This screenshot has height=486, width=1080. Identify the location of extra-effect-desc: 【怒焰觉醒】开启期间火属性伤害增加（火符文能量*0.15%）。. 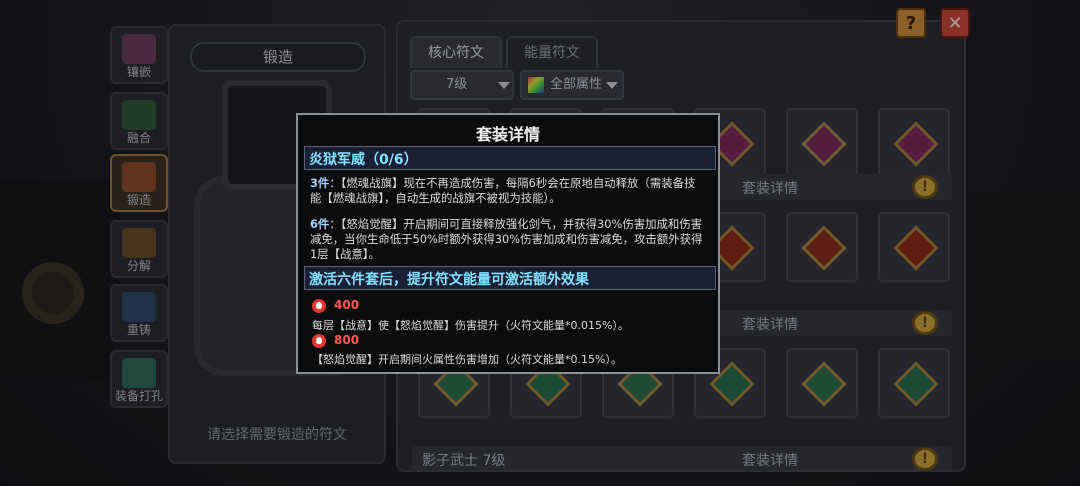
(467, 359).